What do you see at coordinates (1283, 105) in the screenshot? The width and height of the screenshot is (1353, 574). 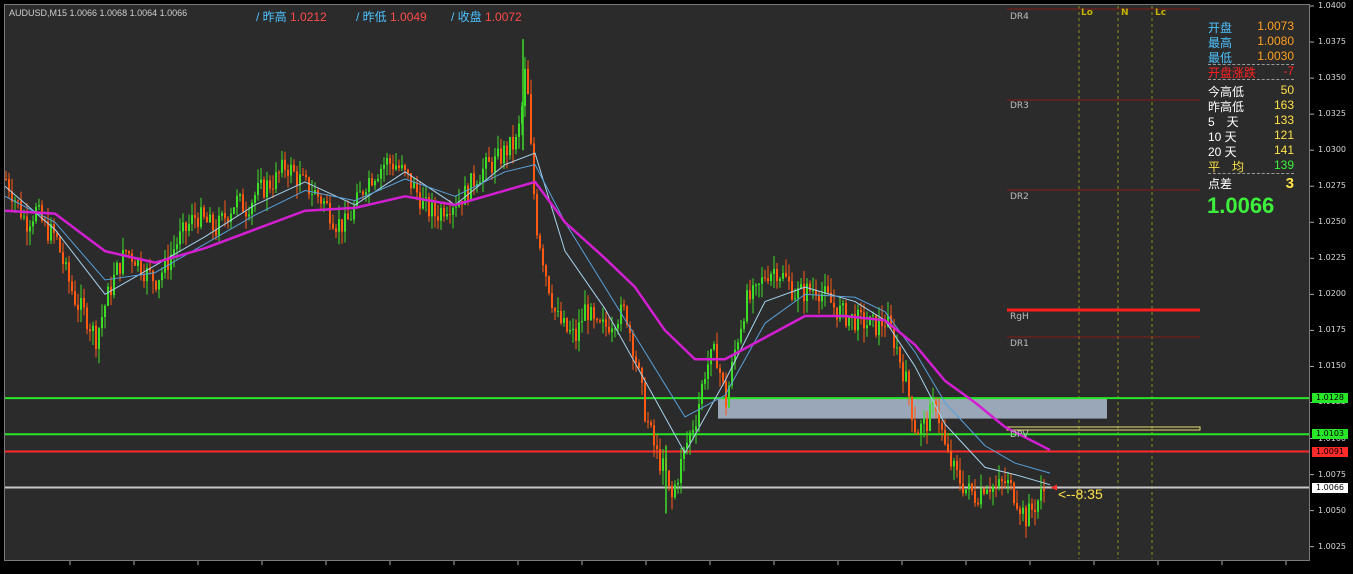 I see `stats-value: 163` at bounding box center [1283, 105].